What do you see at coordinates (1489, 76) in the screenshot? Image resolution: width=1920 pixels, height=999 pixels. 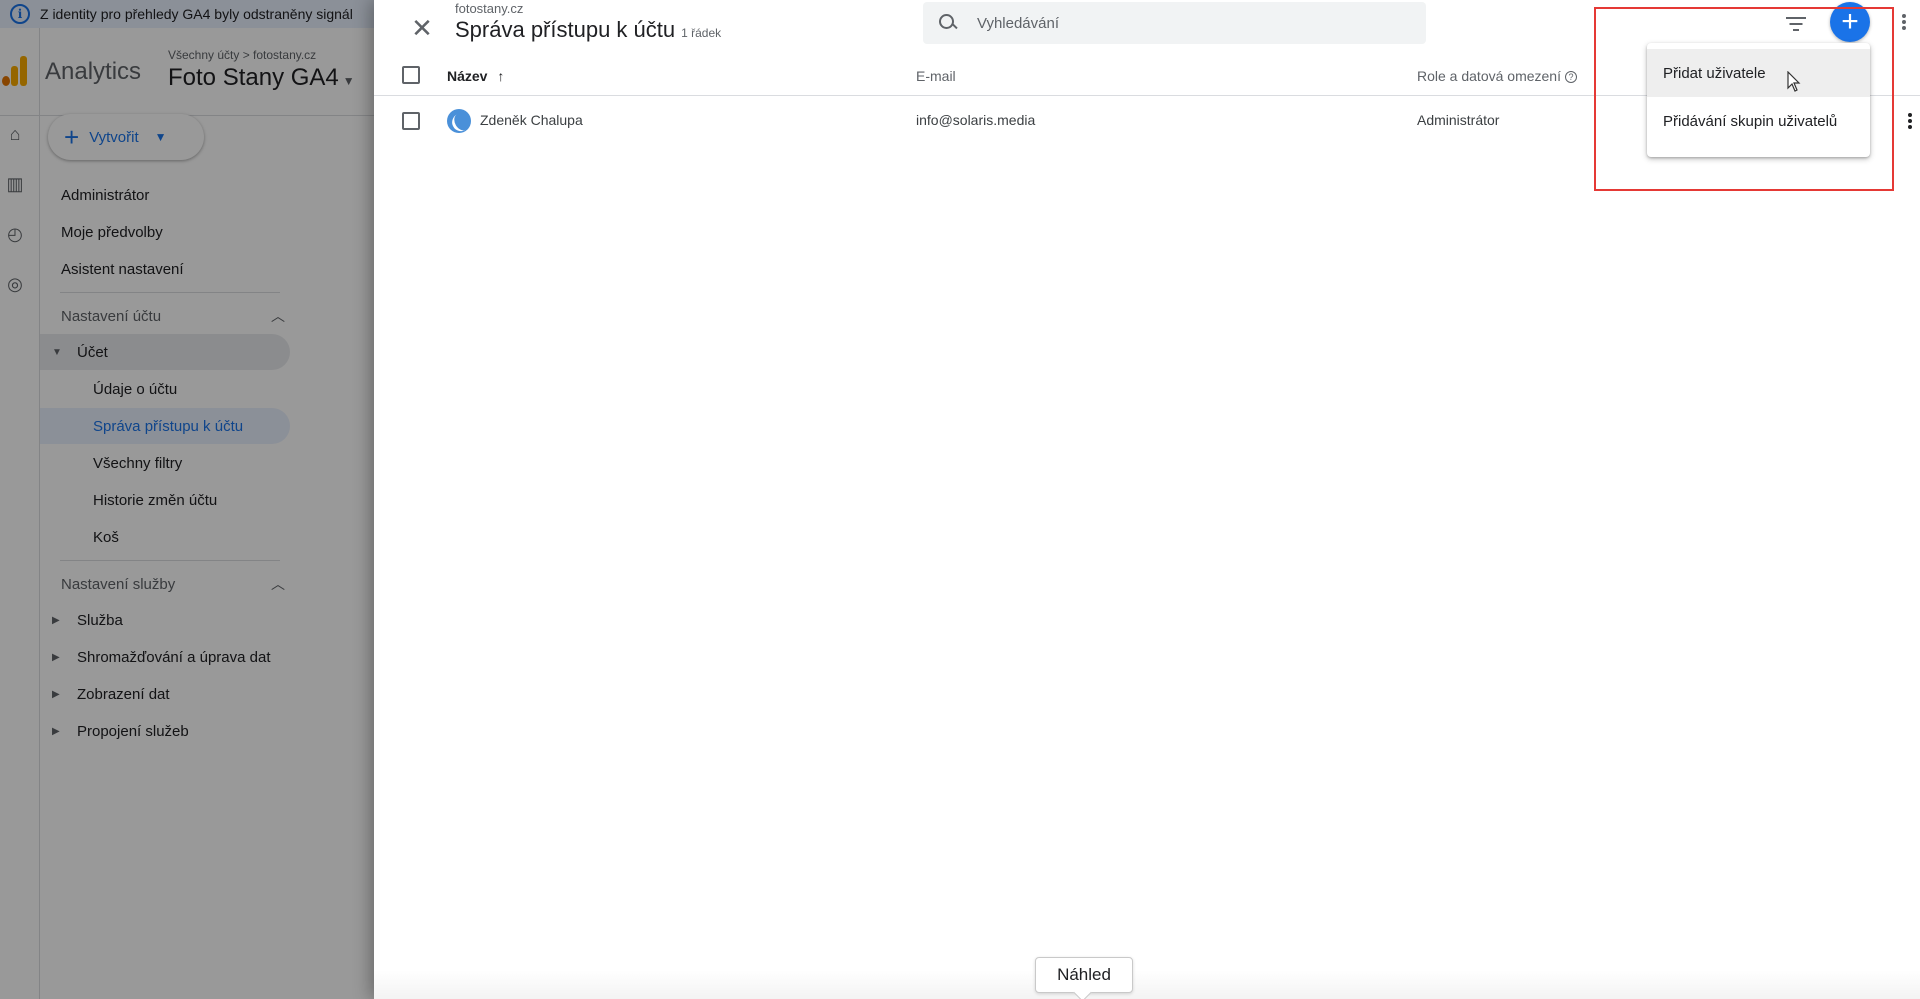 I see `column-label: Role a datová omezení` at bounding box center [1489, 76].